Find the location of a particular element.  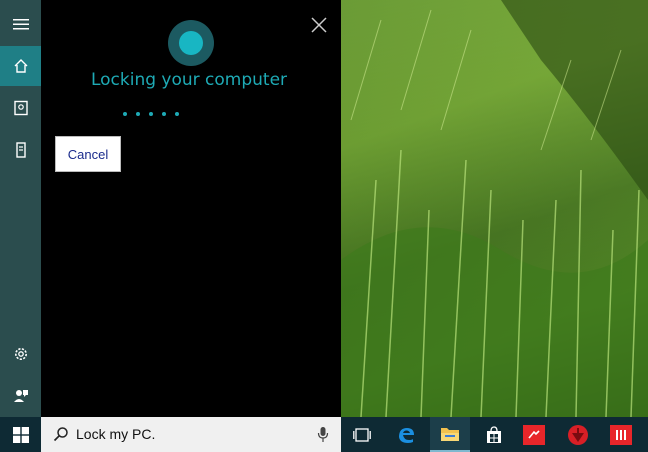

cortana-left-rail is located at coordinates (20, 208).